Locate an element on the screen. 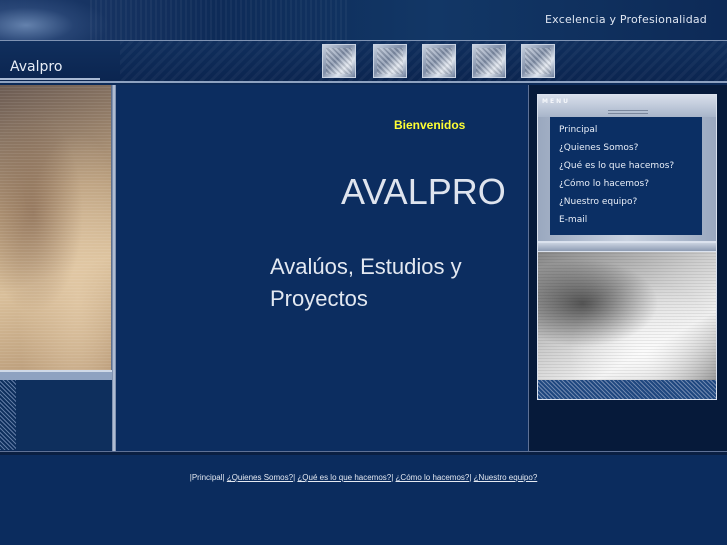 Image resolution: width=727 pixels, height=545 pixels. menu-item-como-hacemos: ¿Cómo lo hacemos? is located at coordinates (626, 184).